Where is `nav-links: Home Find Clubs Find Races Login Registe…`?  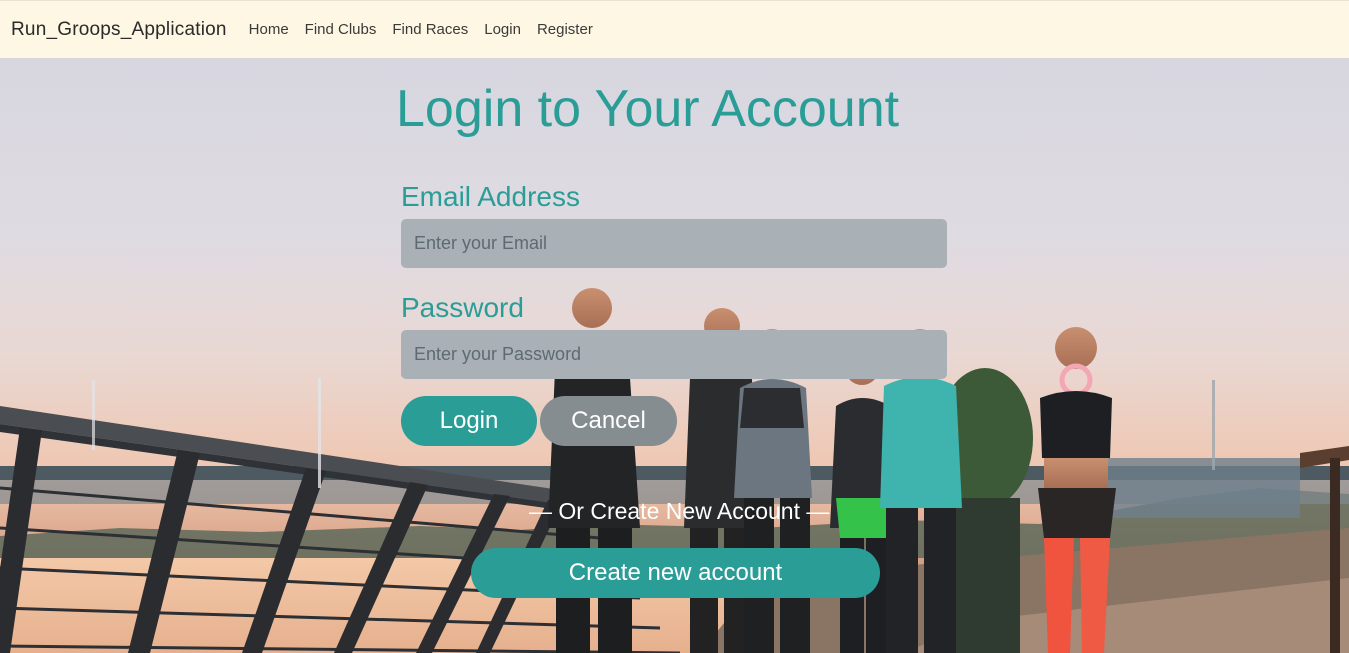 nav-links: Home Find Clubs Find Races Login Registe… is located at coordinates (421, 29).